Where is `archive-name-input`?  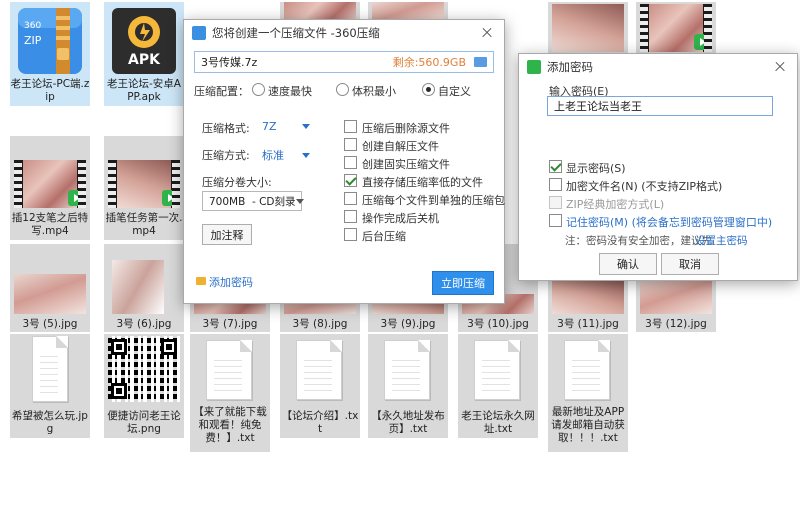 archive-name-input is located at coordinates (297, 62).